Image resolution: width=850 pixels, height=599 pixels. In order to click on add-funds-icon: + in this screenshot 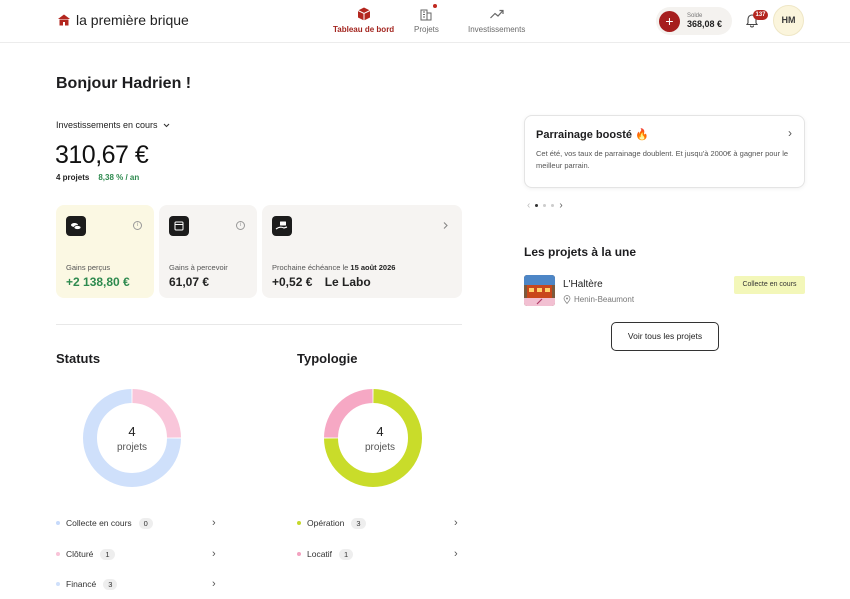, I will do `click(669, 21)`.